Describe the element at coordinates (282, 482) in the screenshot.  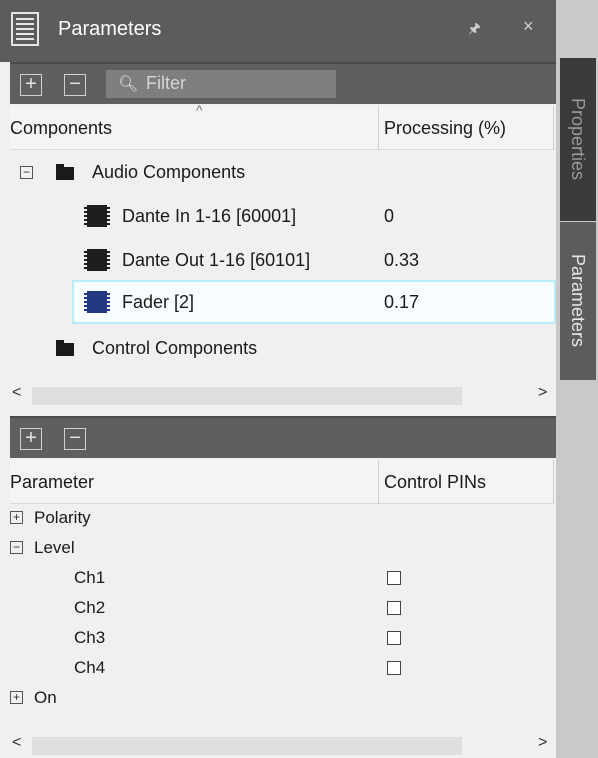
I see `parameters-header: Parameter Control PINs` at that location.